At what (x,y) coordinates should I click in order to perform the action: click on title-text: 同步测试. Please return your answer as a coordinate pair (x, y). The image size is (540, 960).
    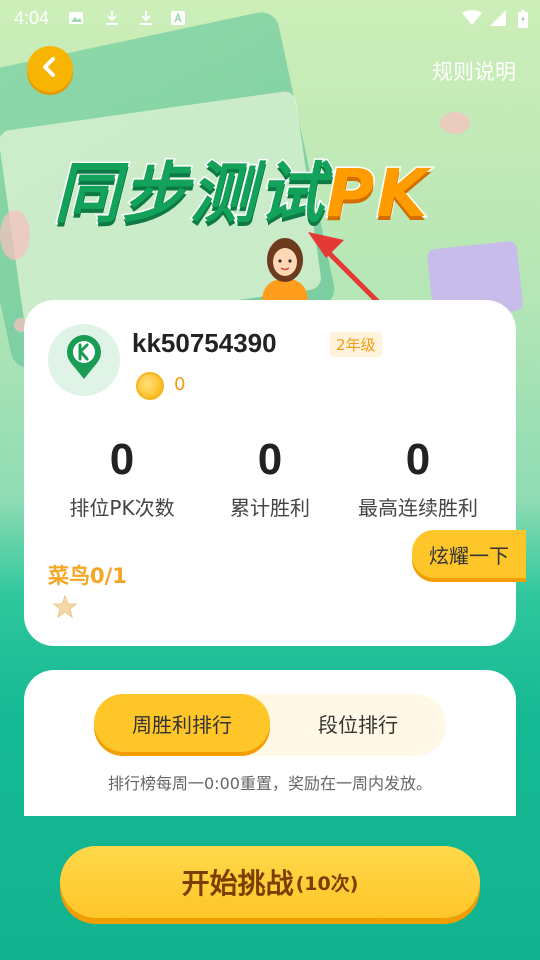
    Looking at the image, I should click on (189, 194).